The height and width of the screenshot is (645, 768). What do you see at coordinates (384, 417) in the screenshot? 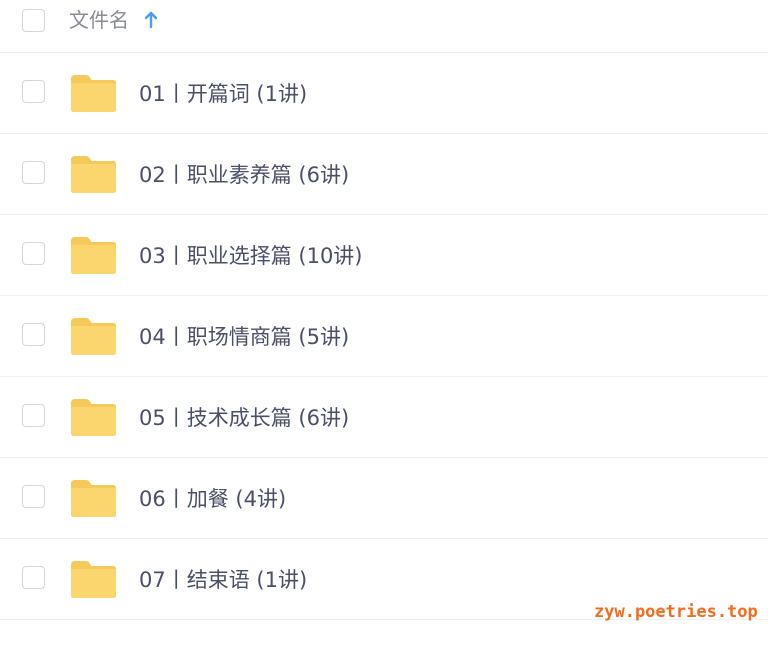
I see `file-row: 05丨技术成长篇 (6讲)` at bounding box center [384, 417].